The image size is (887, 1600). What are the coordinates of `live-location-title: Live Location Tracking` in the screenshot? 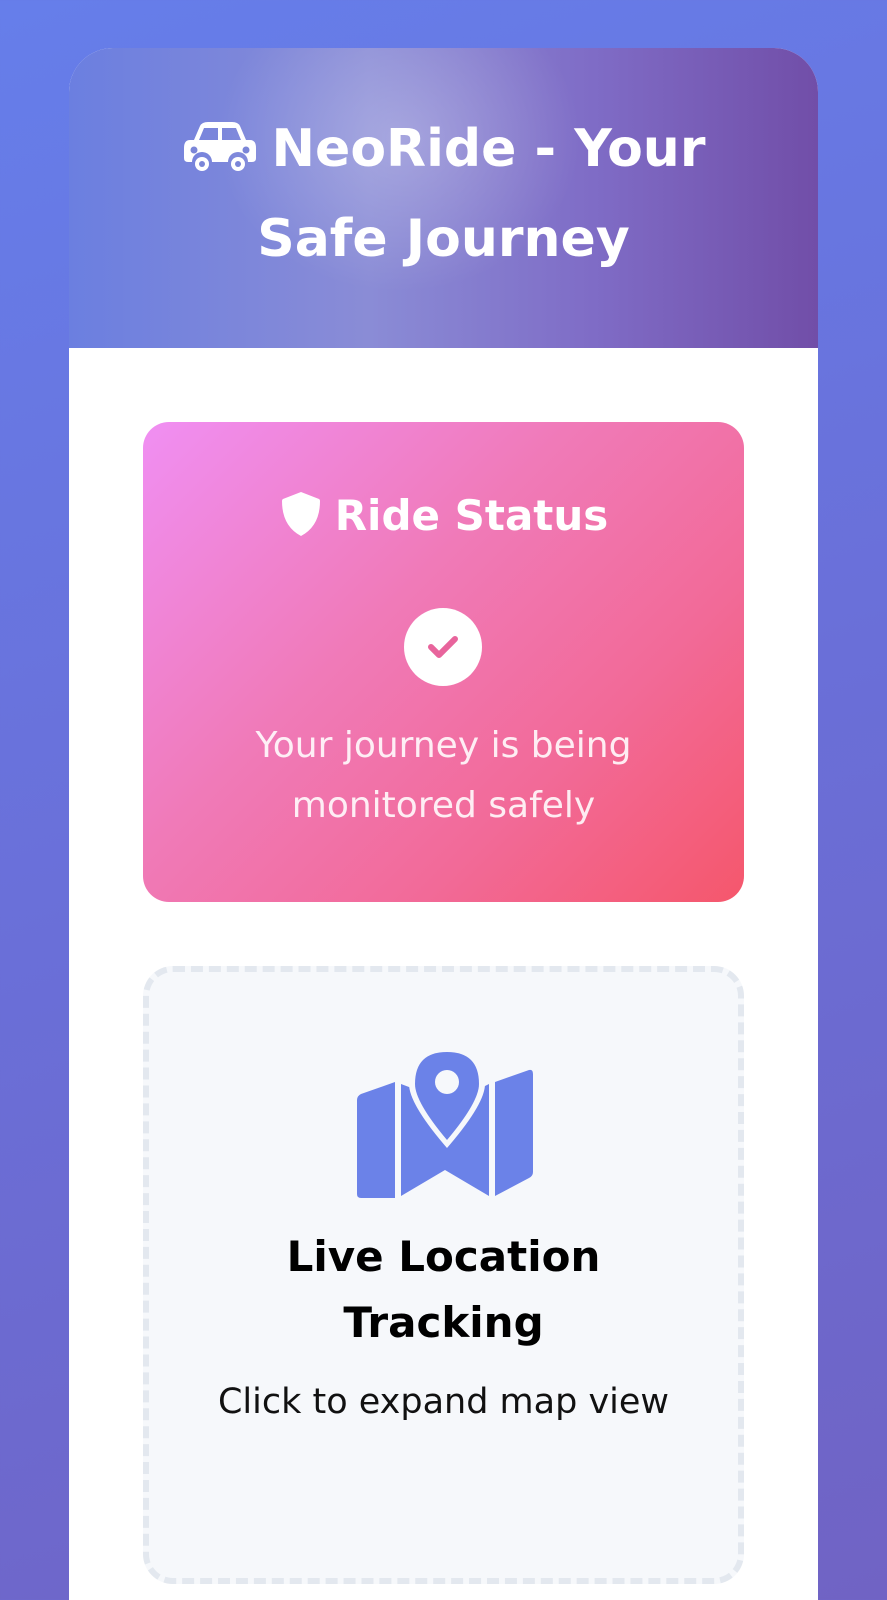 It's located at (443, 1289).